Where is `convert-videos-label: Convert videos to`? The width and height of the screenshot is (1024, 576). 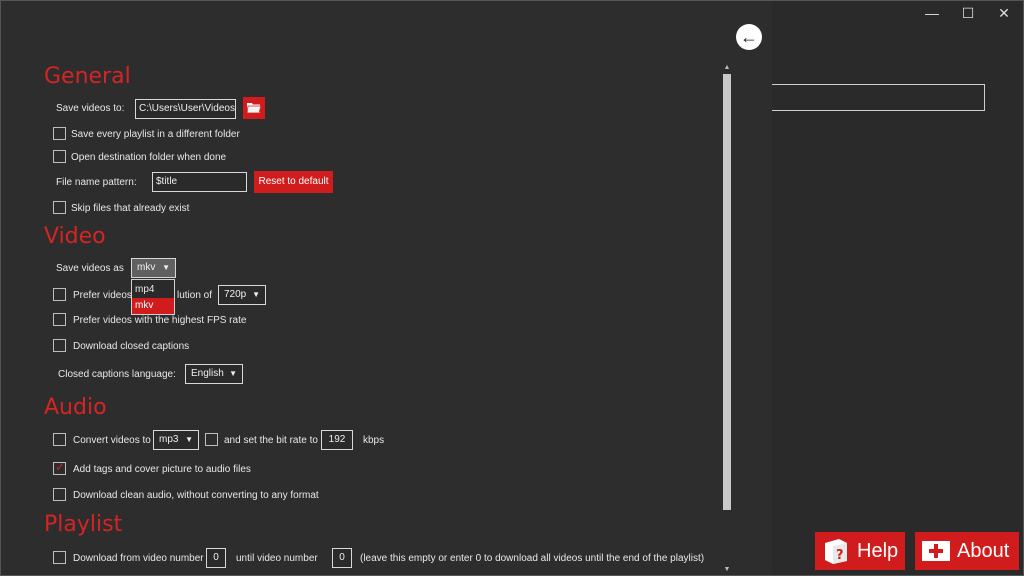
convert-videos-label: Convert videos to is located at coordinates (112, 440).